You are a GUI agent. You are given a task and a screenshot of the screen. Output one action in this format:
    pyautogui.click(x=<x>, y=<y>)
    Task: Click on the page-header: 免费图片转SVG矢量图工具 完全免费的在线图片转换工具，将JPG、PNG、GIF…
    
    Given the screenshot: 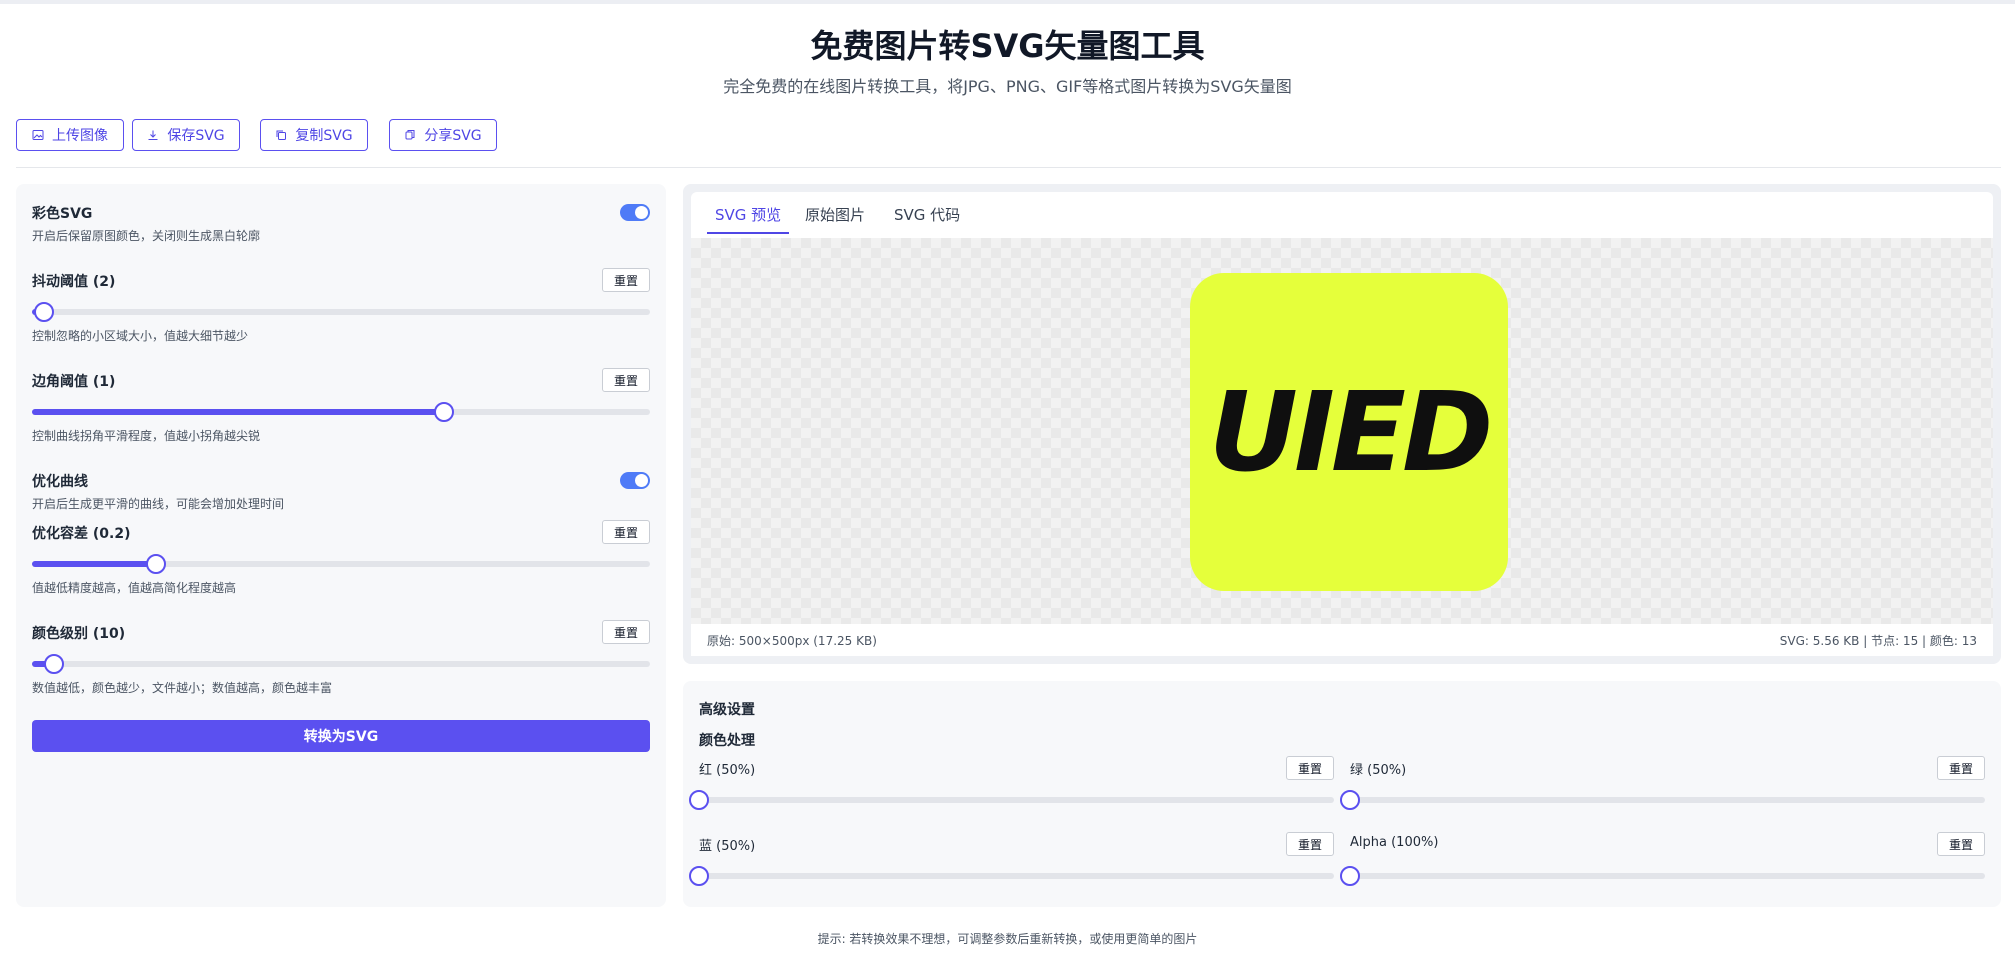 What is the action you would take?
    pyautogui.click(x=1007, y=61)
    